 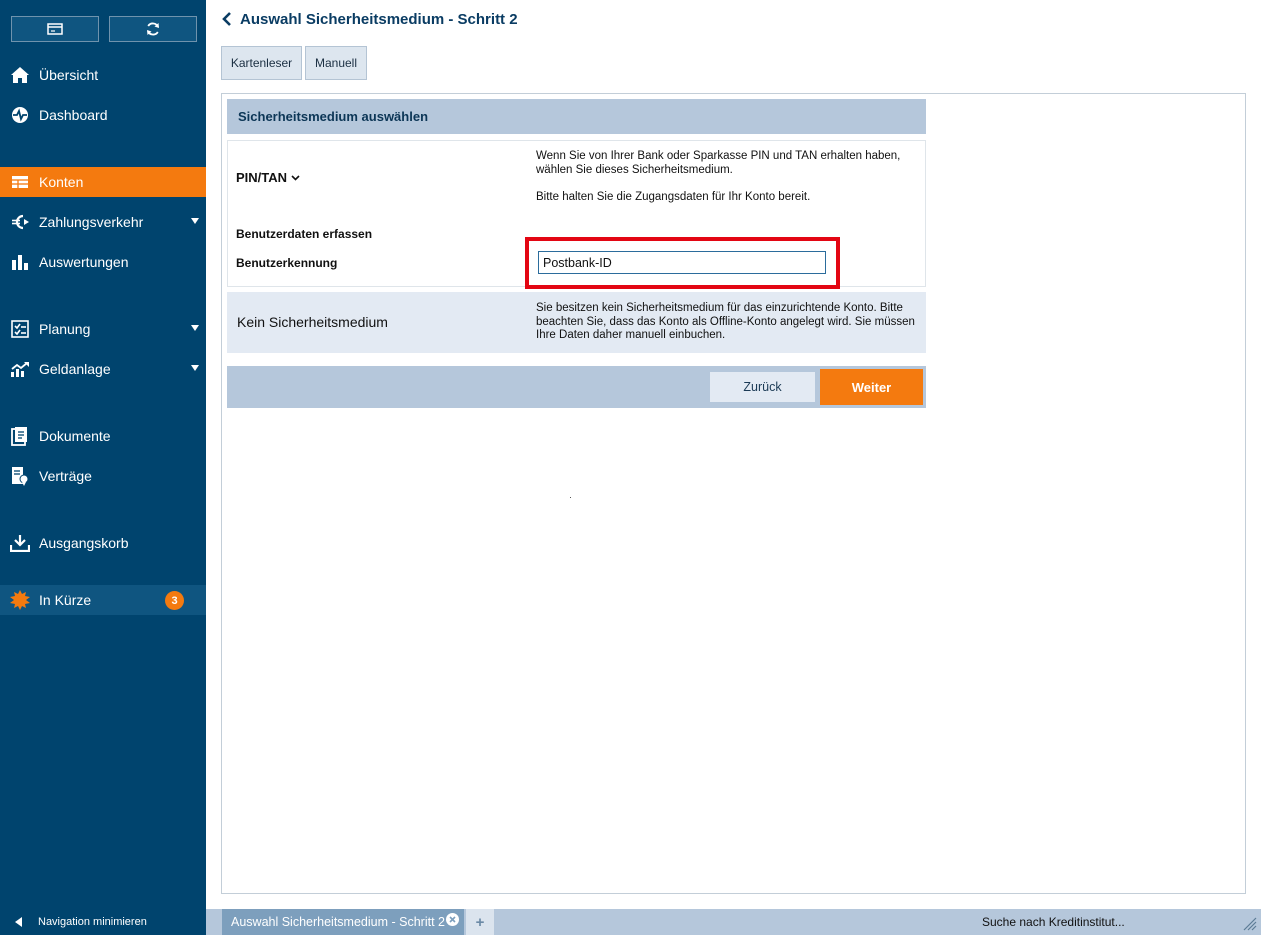 I want to click on accounts-icon, so click(x=20, y=182).